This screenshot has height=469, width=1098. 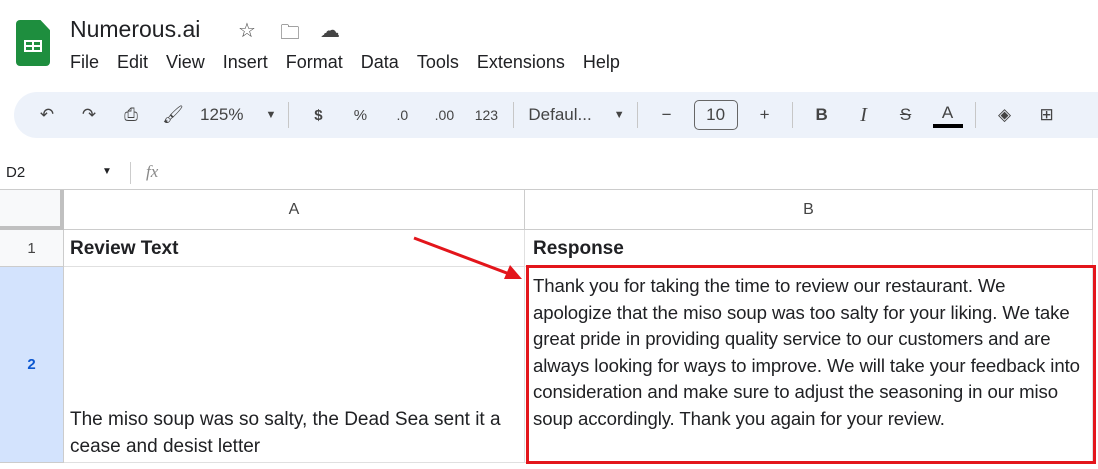 I want to click on sheets-logo, so click(x=33, y=43).